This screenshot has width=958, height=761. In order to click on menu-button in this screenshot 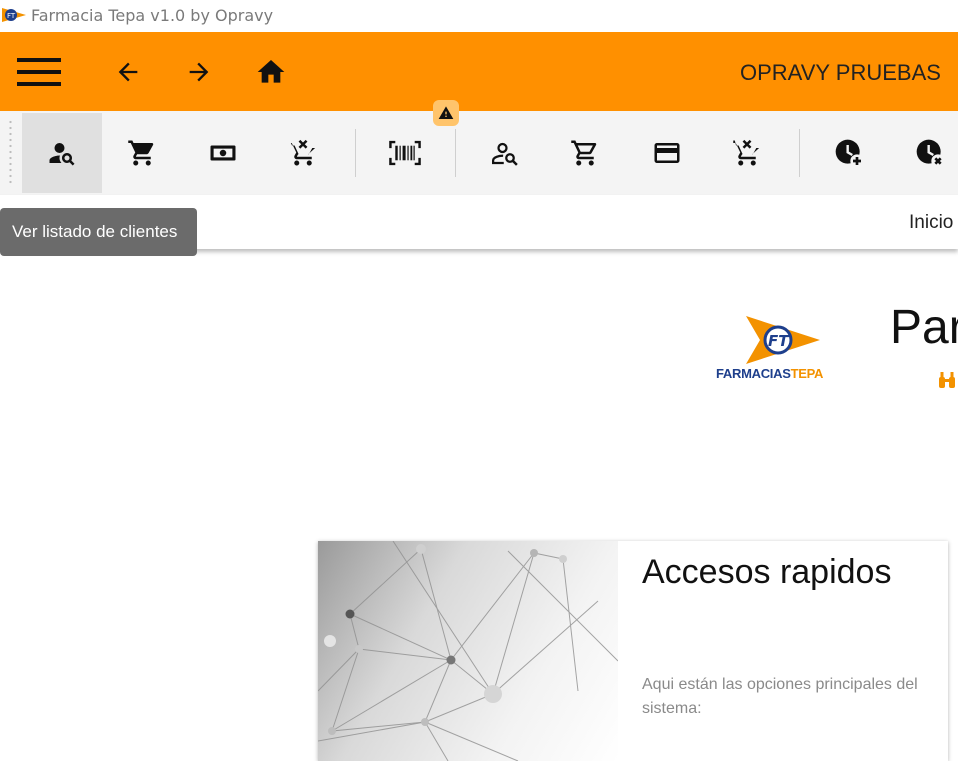, I will do `click(39, 72)`.